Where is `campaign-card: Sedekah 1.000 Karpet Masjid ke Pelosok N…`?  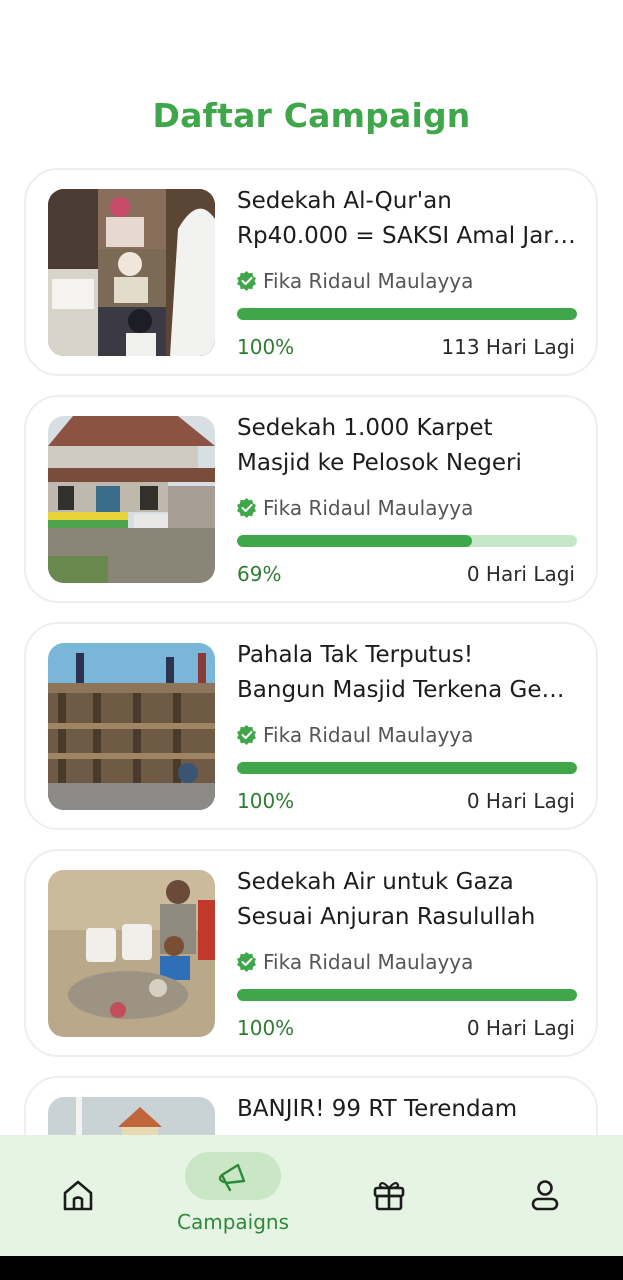
campaign-card: Sedekah 1.000 Karpet Masjid ke Pelosok N… is located at coordinates (311, 499).